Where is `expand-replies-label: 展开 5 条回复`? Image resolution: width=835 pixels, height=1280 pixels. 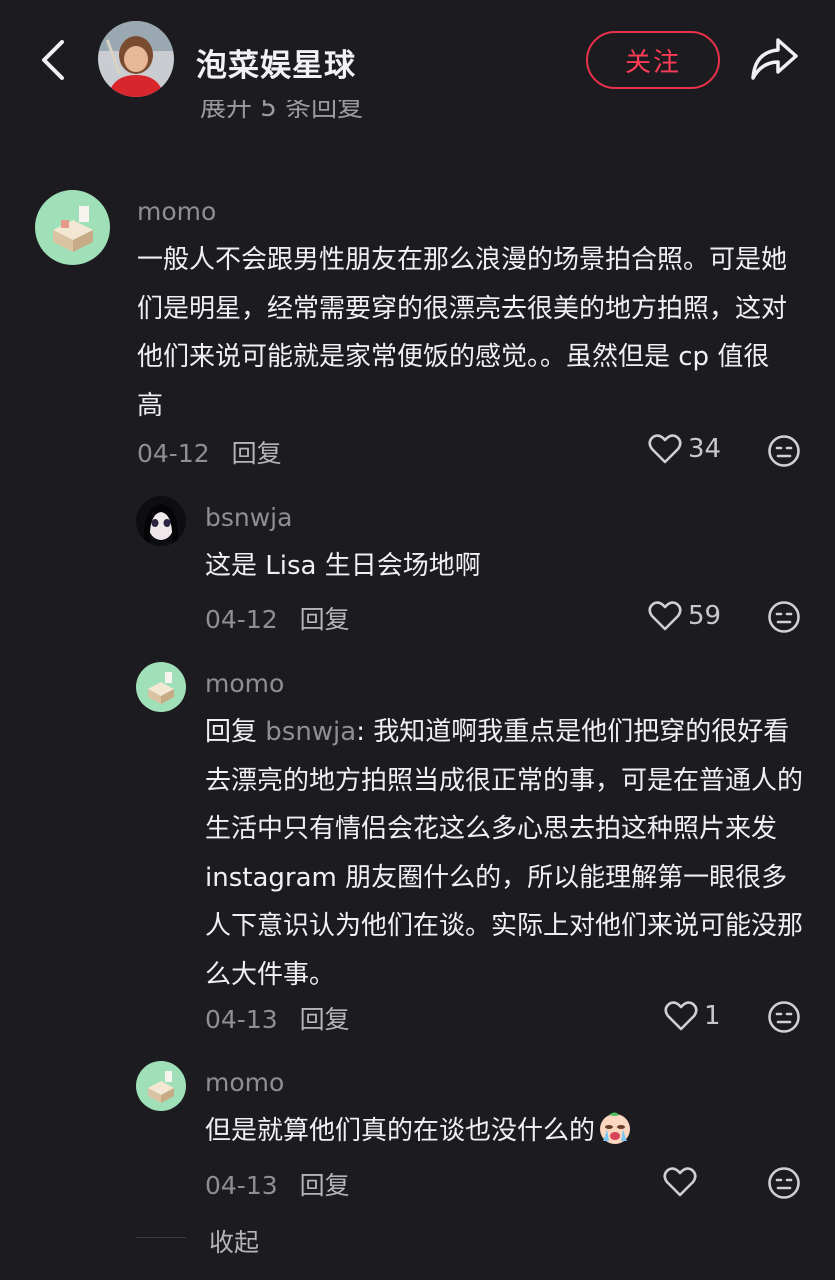
expand-replies-label: 展开 5 条回复 is located at coordinates (282, 111).